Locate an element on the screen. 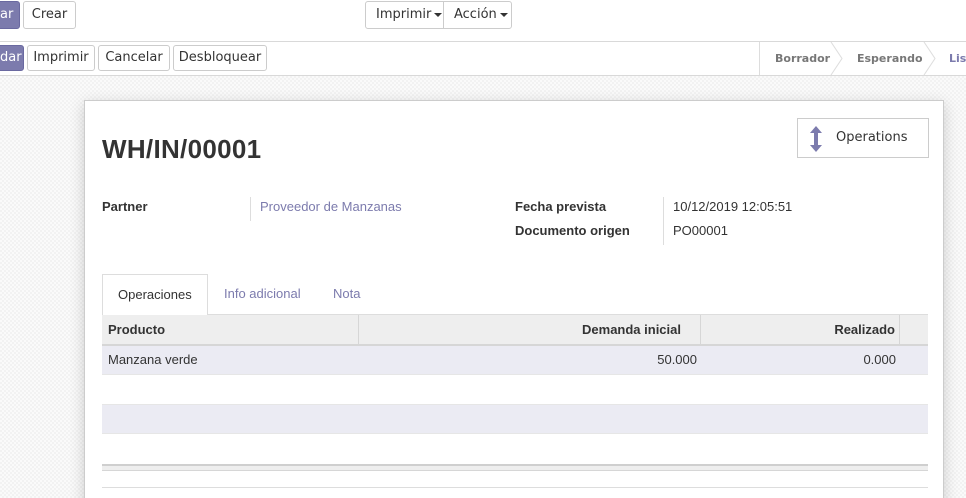  operations-smart-button: Operations is located at coordinates (863, 138).